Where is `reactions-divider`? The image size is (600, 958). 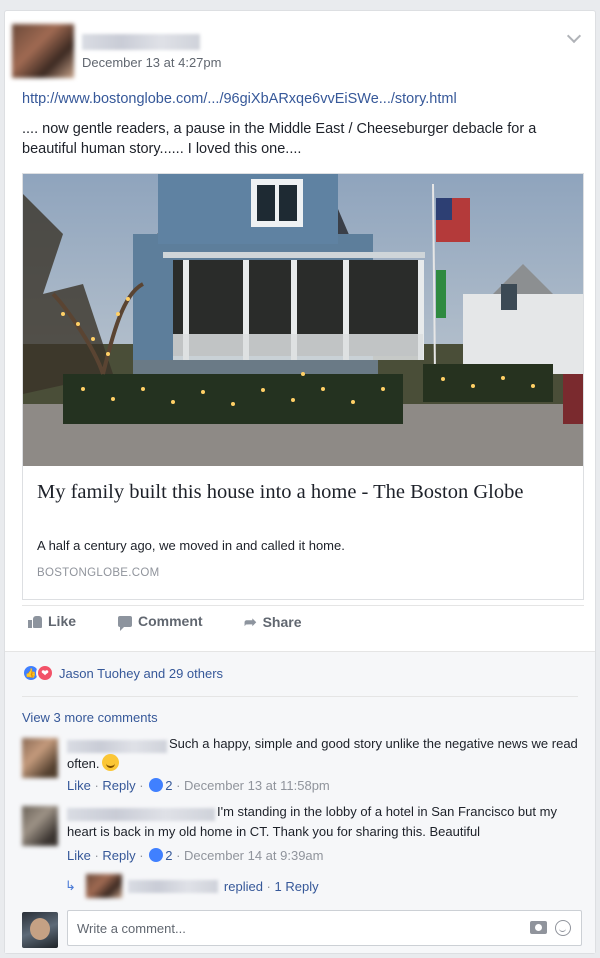 reactions-divider is located at coordinates (300, 696).